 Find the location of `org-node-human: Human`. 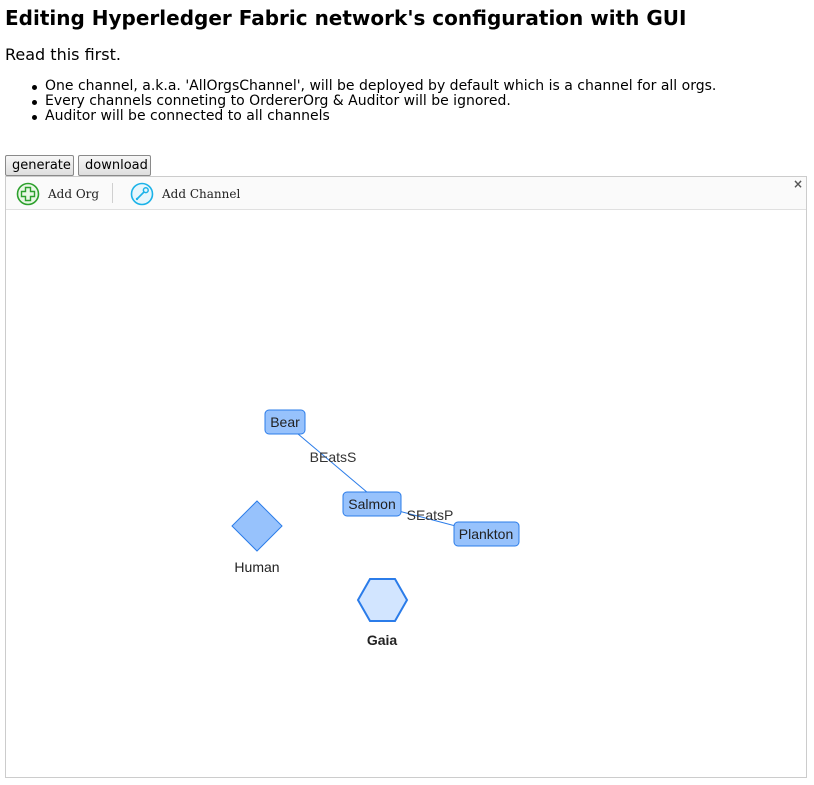

org-node-human: Human is located at coordinates (257, 537).